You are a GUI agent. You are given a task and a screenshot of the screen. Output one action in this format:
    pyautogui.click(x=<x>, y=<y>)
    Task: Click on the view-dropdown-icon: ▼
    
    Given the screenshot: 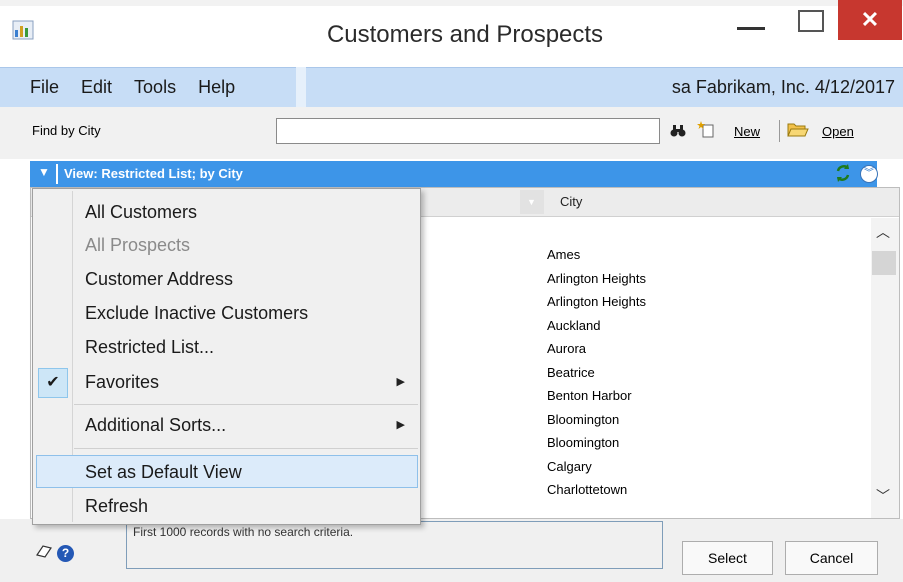 What is the action you would take?
    pyautogui.click(x=44, y=172)
    